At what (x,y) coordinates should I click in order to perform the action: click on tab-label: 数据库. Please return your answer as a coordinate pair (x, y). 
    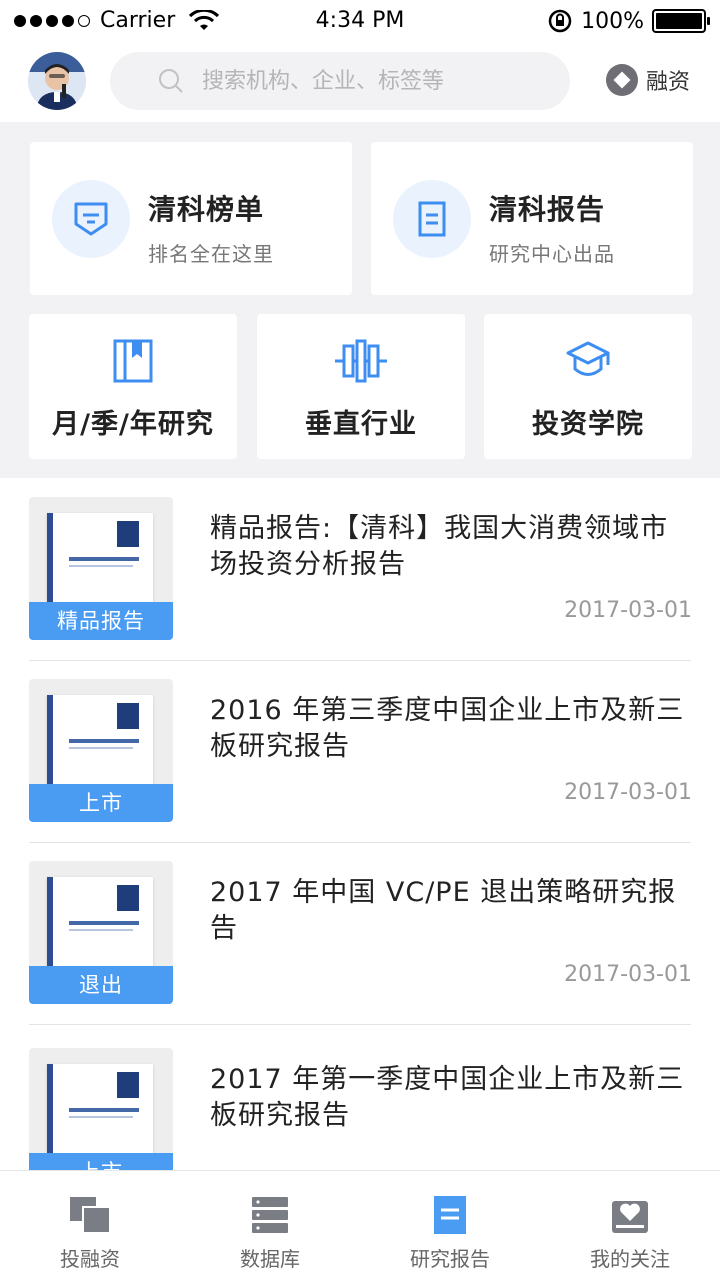
    Looking at the image, I should click on (270, 1259).